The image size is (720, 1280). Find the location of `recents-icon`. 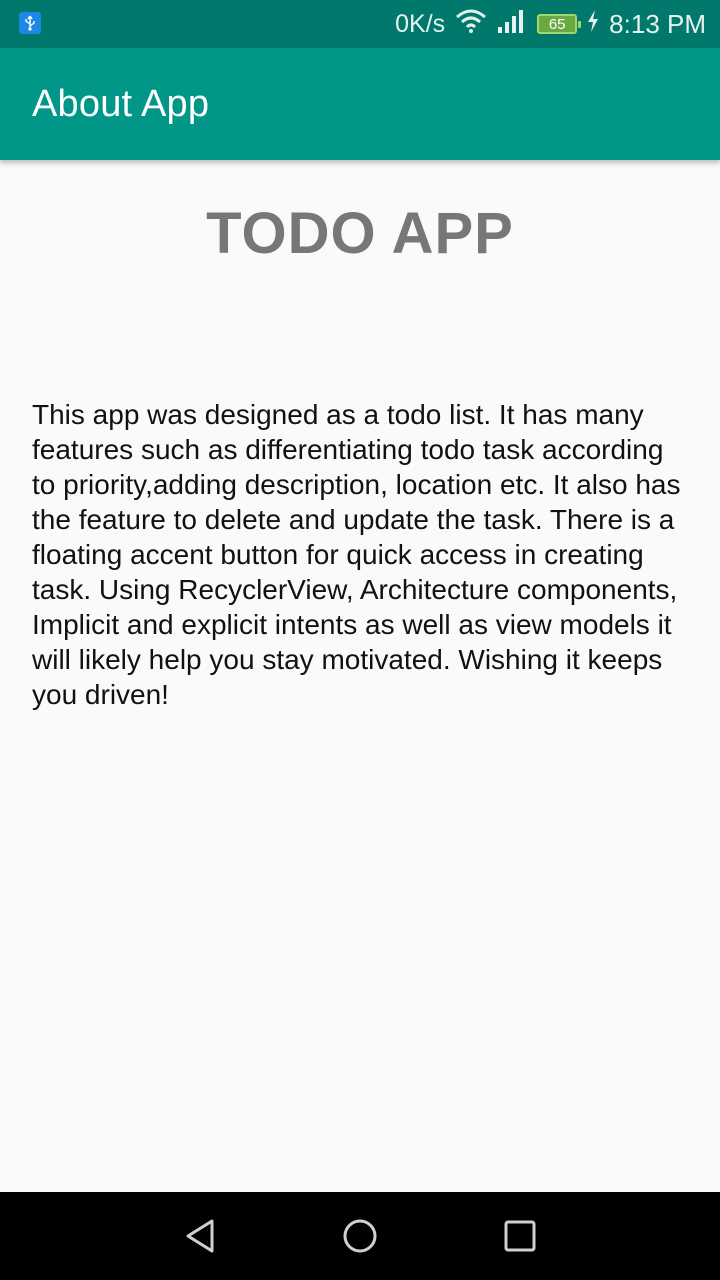

recents-icon is located at coordinates (520, 1236).